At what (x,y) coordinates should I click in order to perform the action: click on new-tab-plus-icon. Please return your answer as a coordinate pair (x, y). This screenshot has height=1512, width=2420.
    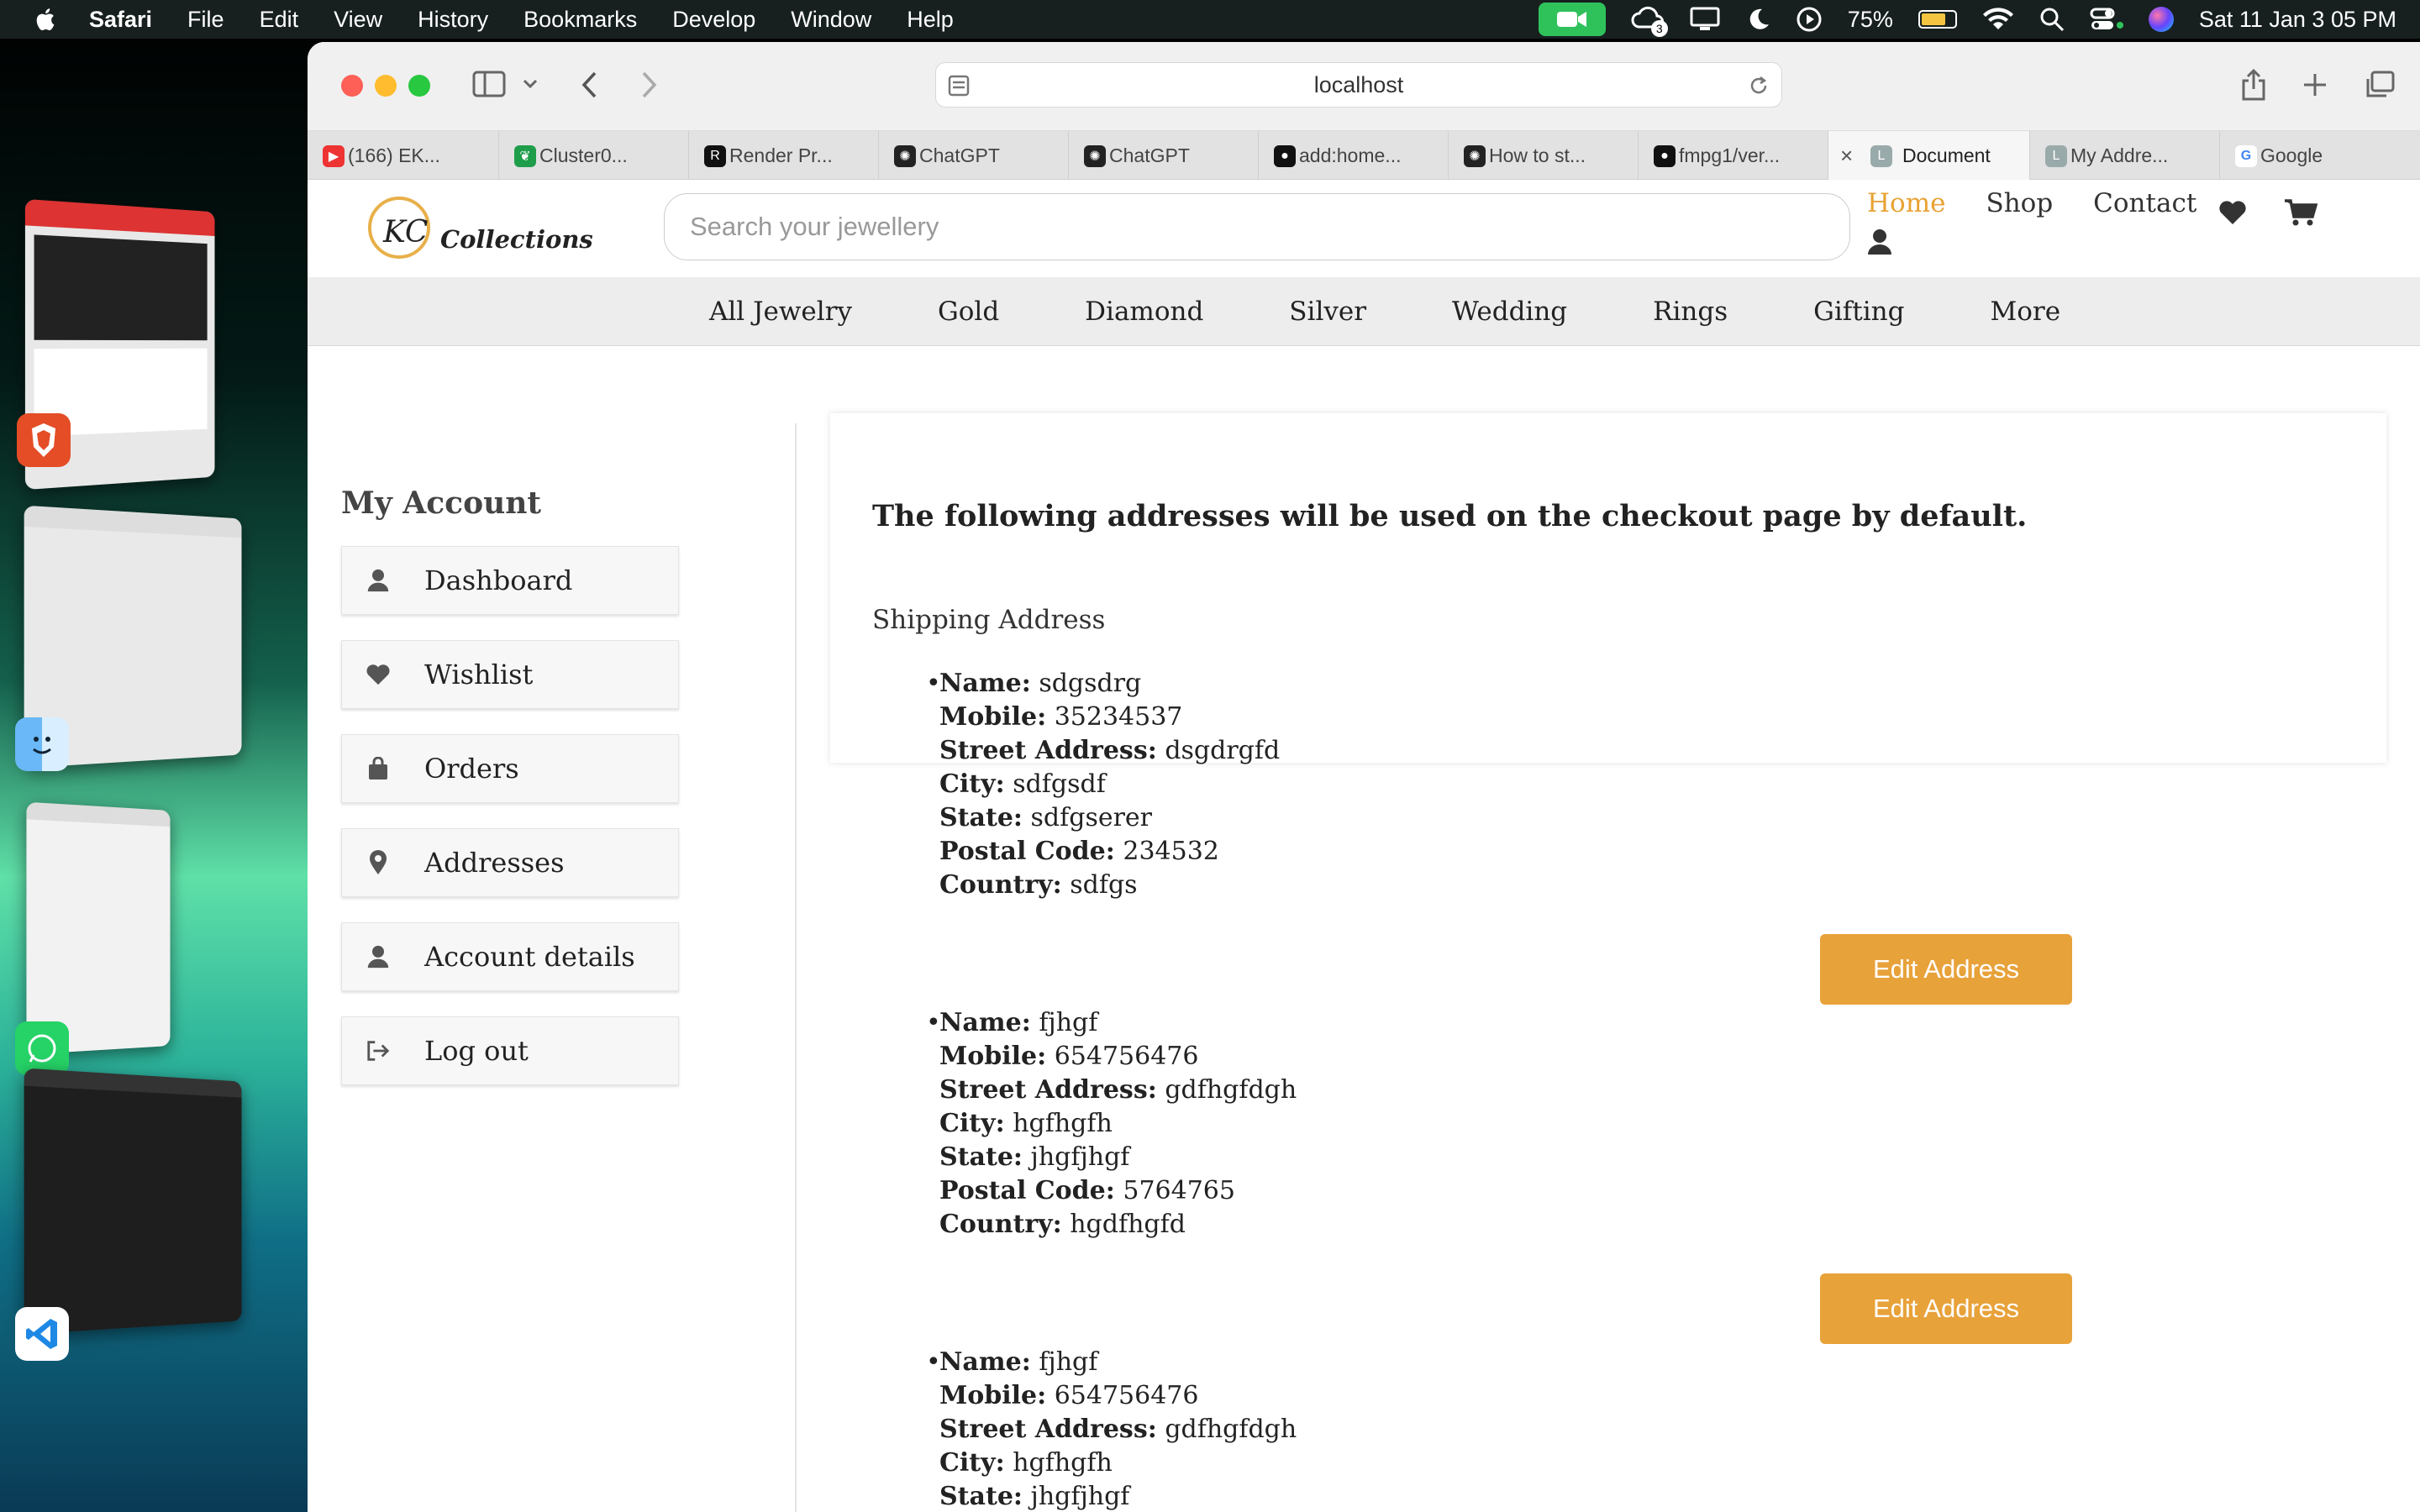
    Looking at the image, I should click on (2315, 84).